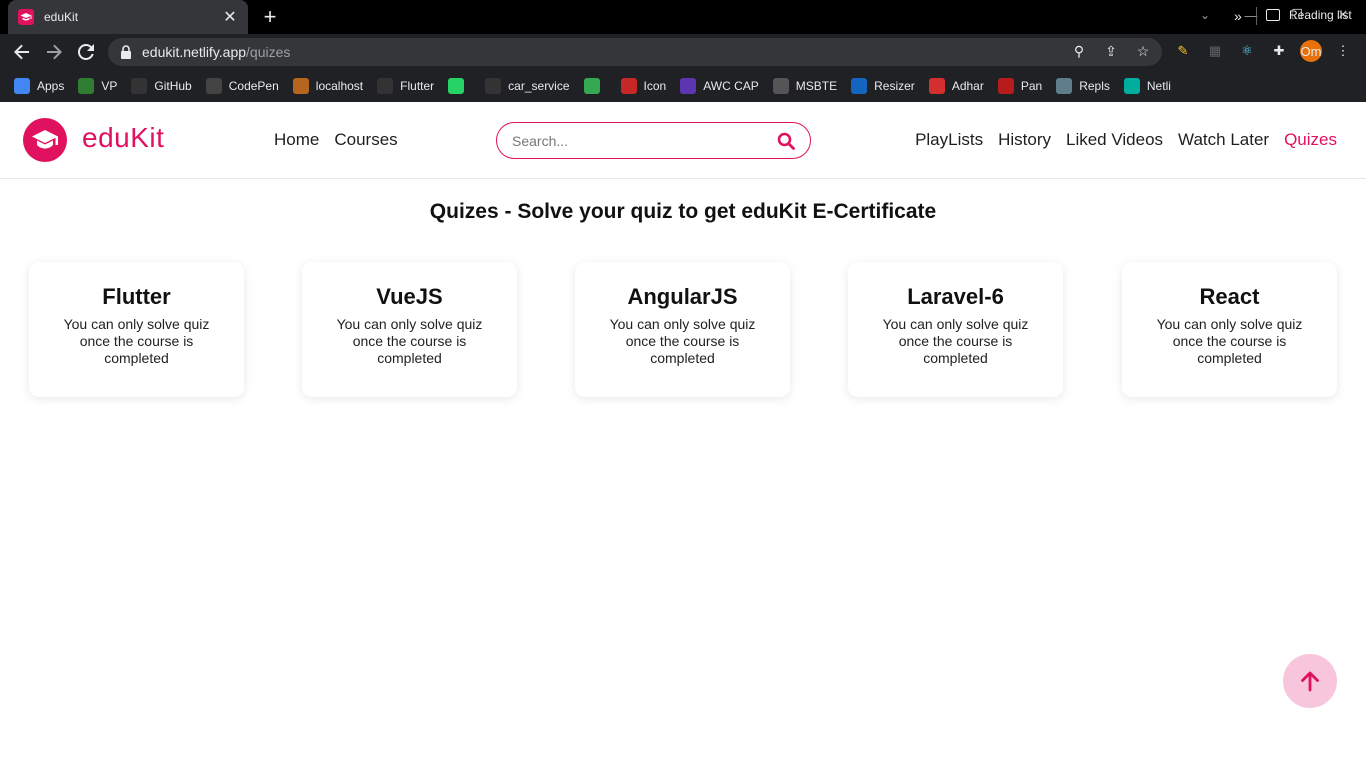 The width and height of the screenshot is (1366, 768). Describe the element at coordinates (242, 86) in the screenshot. I see `bookmark-item: CodePen` at that location.